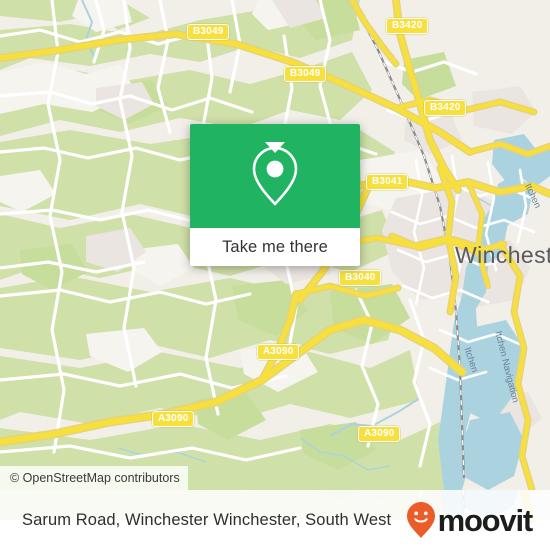 The width and height of the screenshot is (550, 550). Describe the element at coordinates (305, 74) in the screenshot. I see `road-shield-b3049-mid: B3049` at that location.